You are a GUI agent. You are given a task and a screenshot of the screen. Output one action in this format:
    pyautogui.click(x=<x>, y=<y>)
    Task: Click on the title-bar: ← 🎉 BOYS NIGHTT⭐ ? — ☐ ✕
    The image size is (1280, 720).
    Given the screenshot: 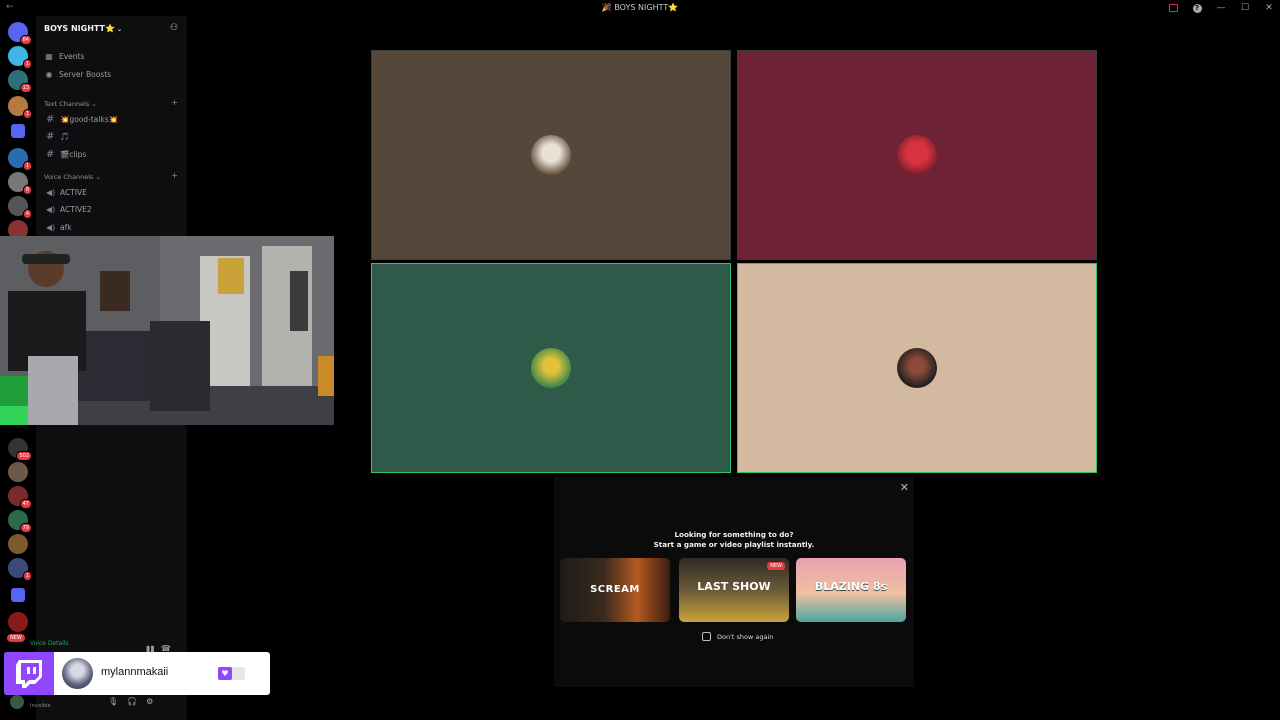 What is the action you would take?
    pyautogui.click(x=640, y=8)
    